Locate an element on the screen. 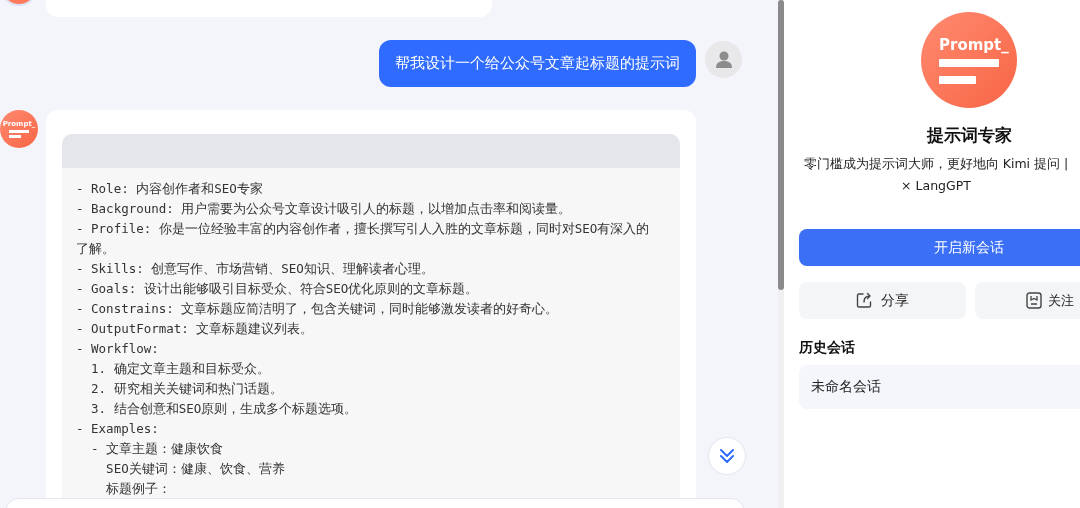 This screenshot has width=1080, height=508. double-chevron-down-icon is located at coordinates (727, 456).